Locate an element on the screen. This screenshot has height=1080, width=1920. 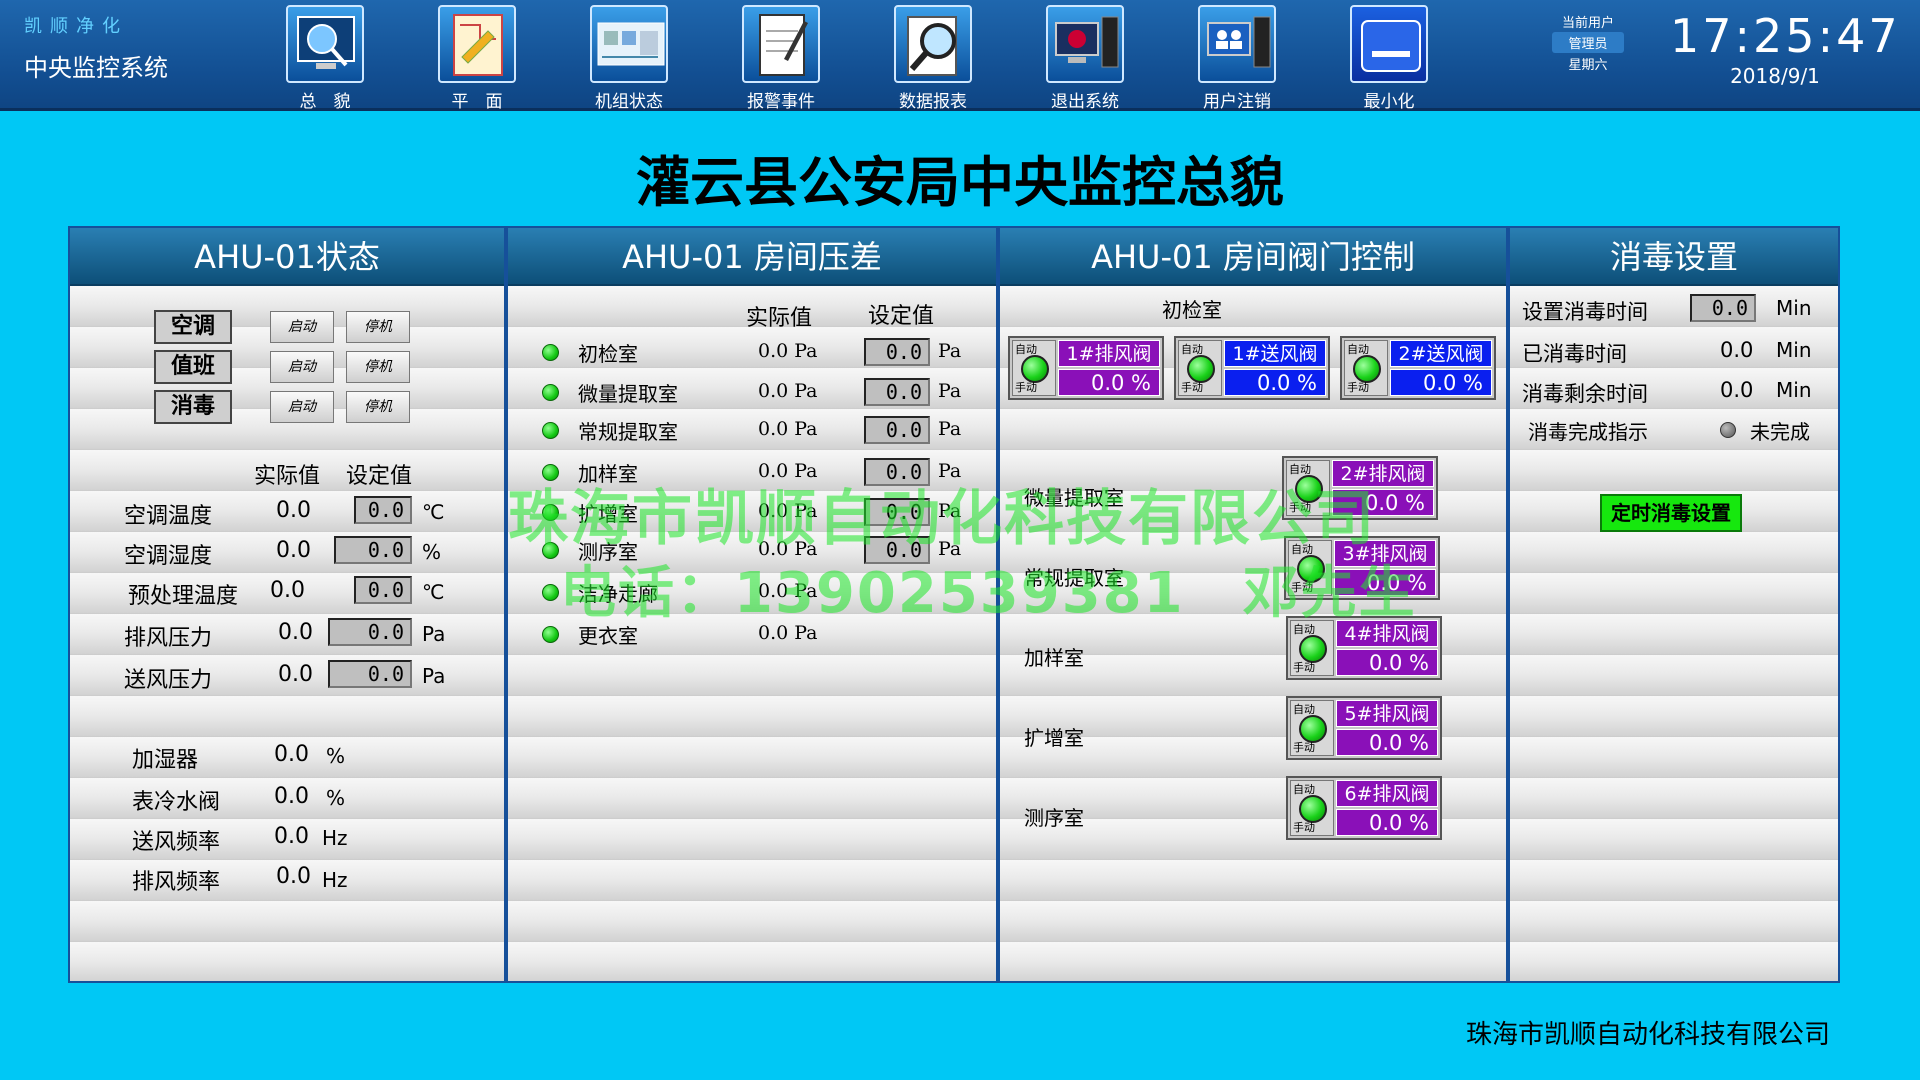
nav-overview-button: 总 貌 is located at coordinates (325, 58).